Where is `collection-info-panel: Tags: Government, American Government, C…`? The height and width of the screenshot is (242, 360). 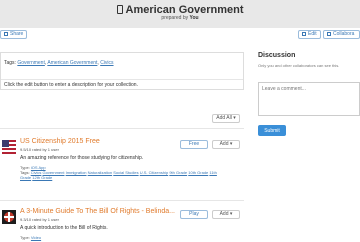 collection-info-panel: Tags: Government, American Government, C… is located at coordinates (122, 71).